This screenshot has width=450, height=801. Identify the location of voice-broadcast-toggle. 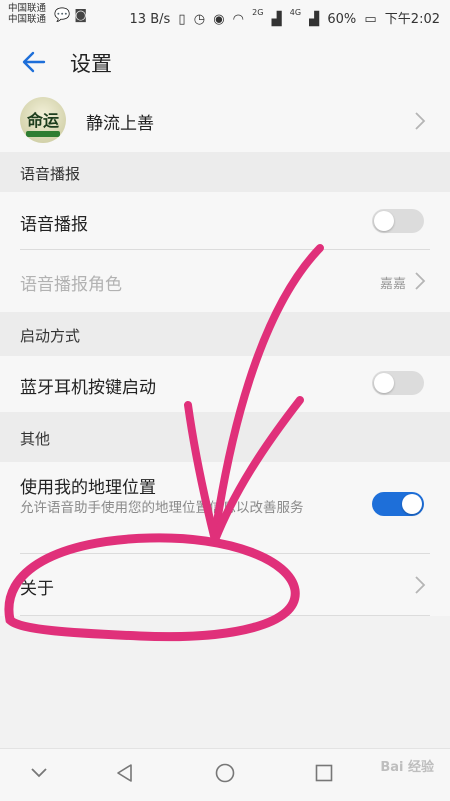
(398, 221).